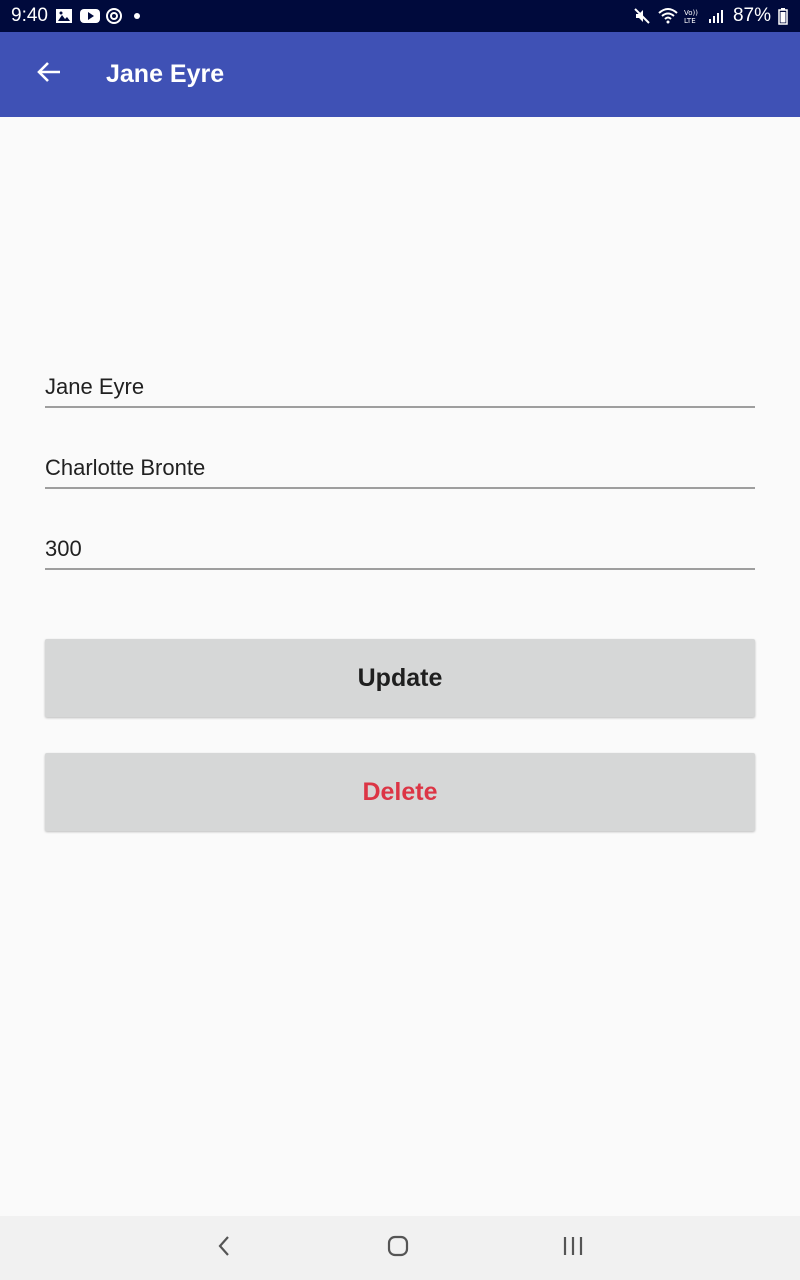 The image size is (800, 1280). What do you see at coordinates (400, 16) in the screenshot?
I see `status-bar: 9:40 Vo)) LTE 87%` at bounding box center [400, 16].